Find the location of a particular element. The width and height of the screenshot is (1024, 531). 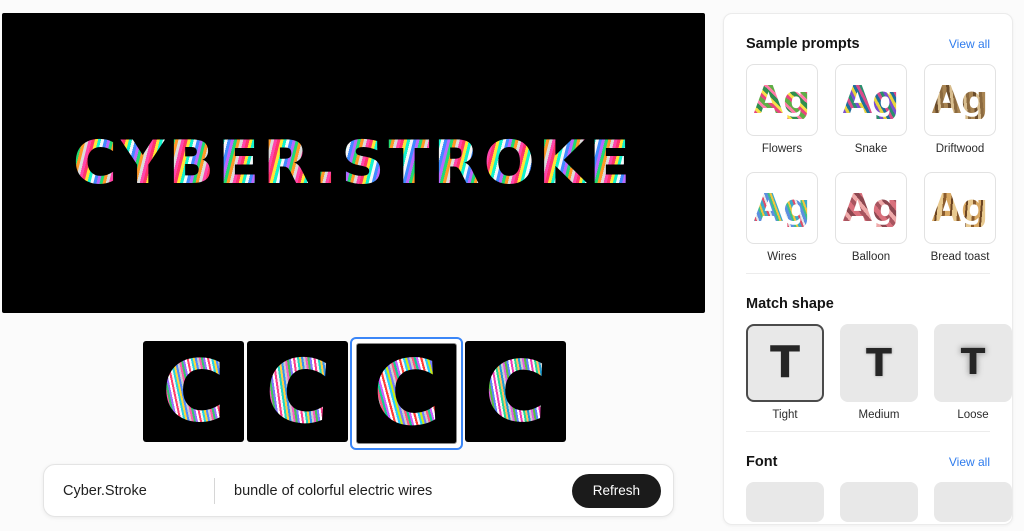

match-shape-grid: T Tight T Medium T Loose is located at coordinates (879, 372).